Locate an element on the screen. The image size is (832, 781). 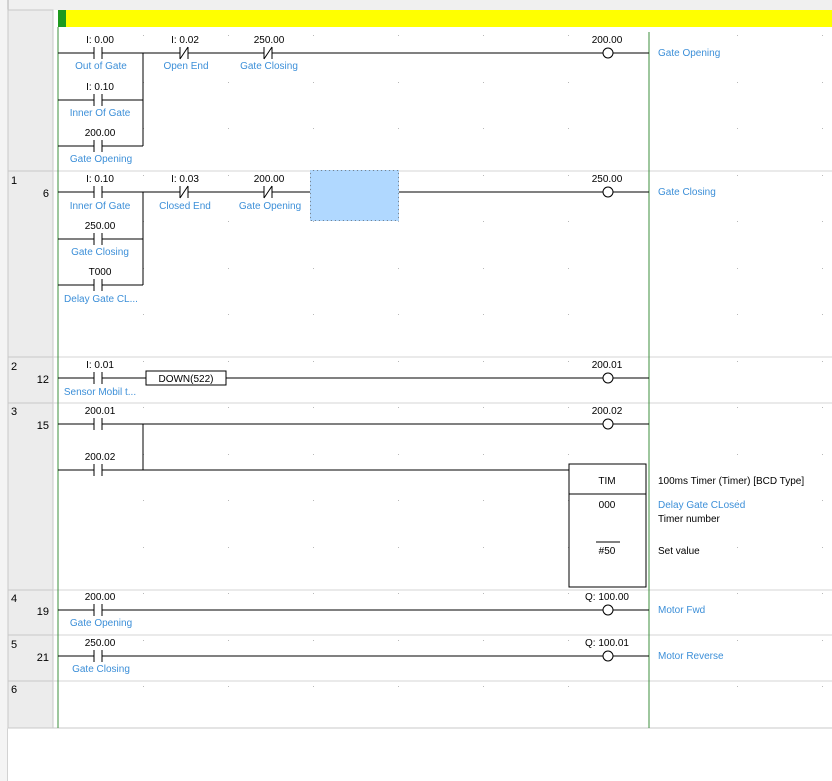
coil-address: 200.00 is located at coordinates (607, 40).